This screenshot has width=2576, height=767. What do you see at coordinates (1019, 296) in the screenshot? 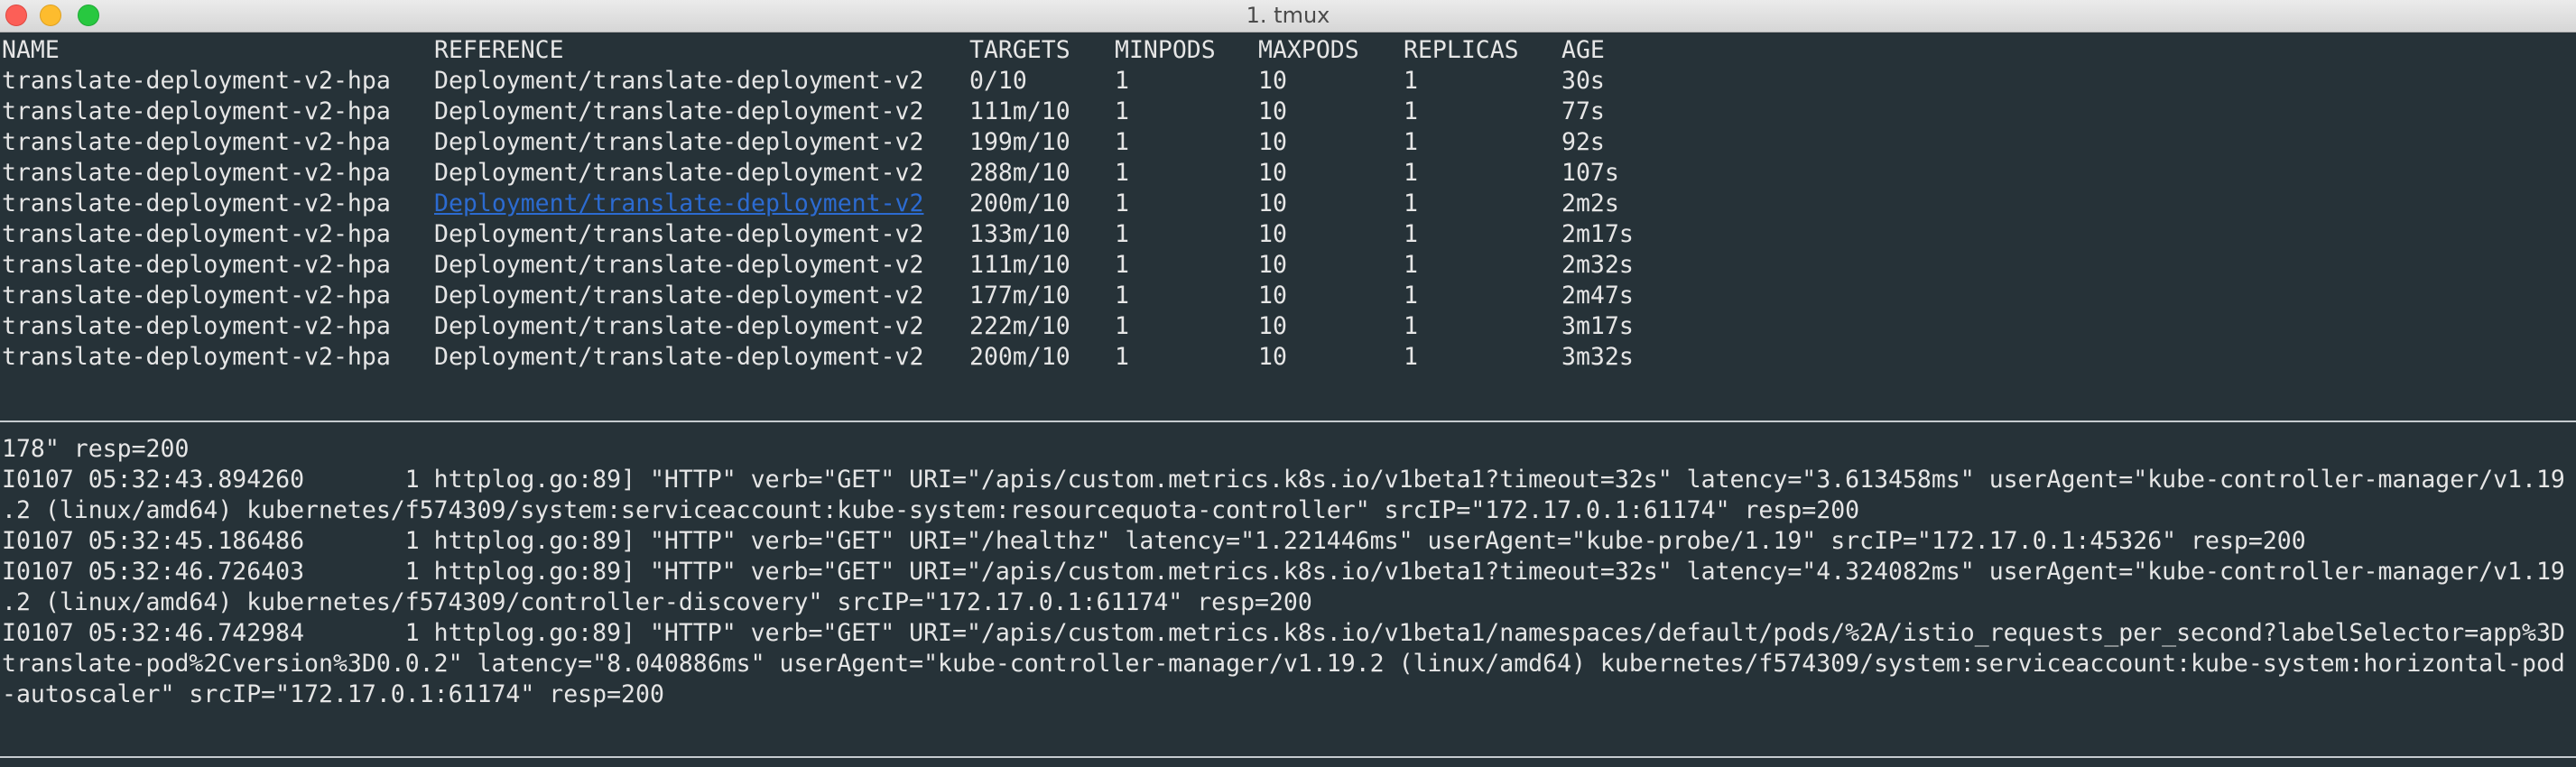
I see `cell-targets: 177m/10` at bounding box center [1019, 296].